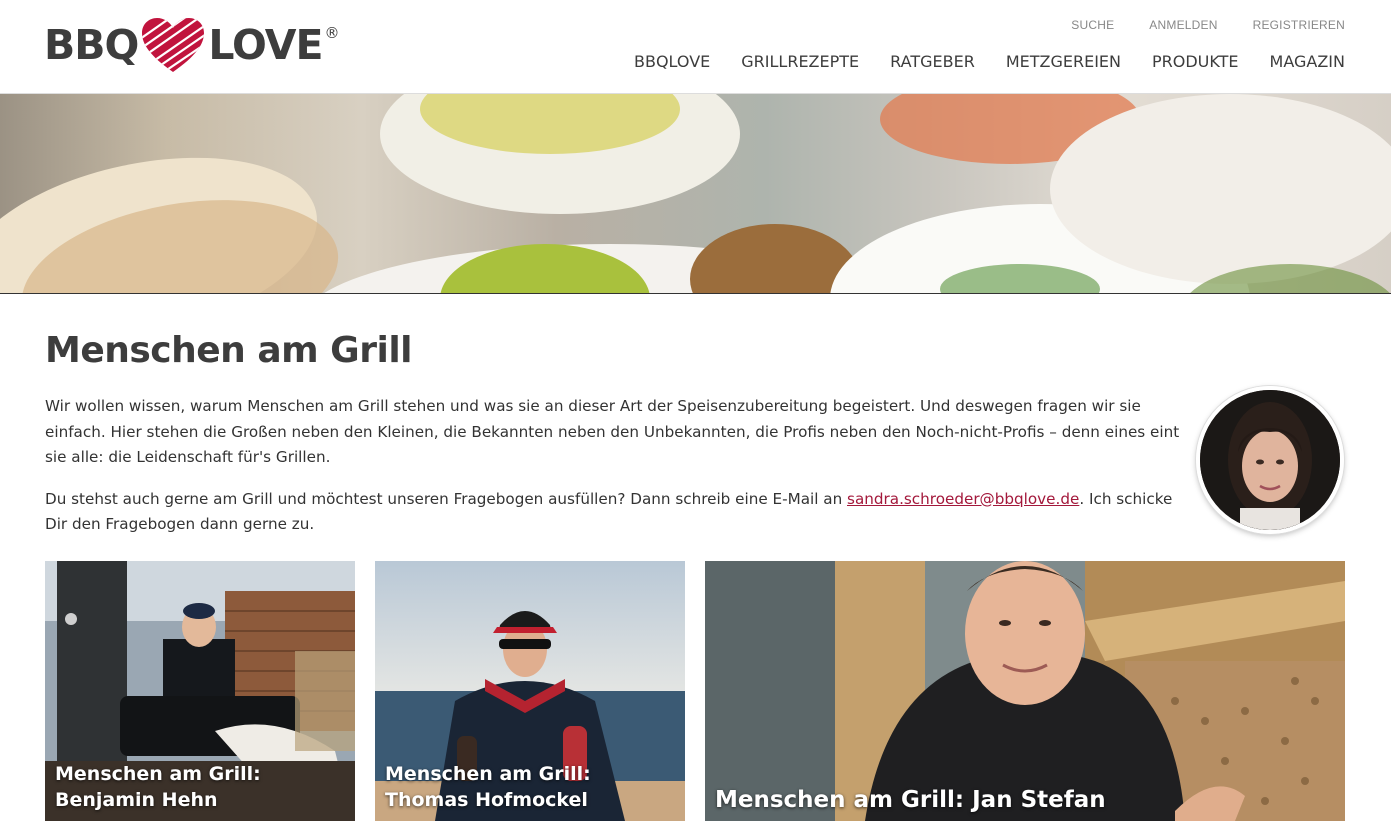 Image resolution: width=1391 pixels, height=838 pixels. What do you see at coordinates (1092, 25) in the screenshot?
I see `search-link: SUCHE` at bounding box center [1092, 25].